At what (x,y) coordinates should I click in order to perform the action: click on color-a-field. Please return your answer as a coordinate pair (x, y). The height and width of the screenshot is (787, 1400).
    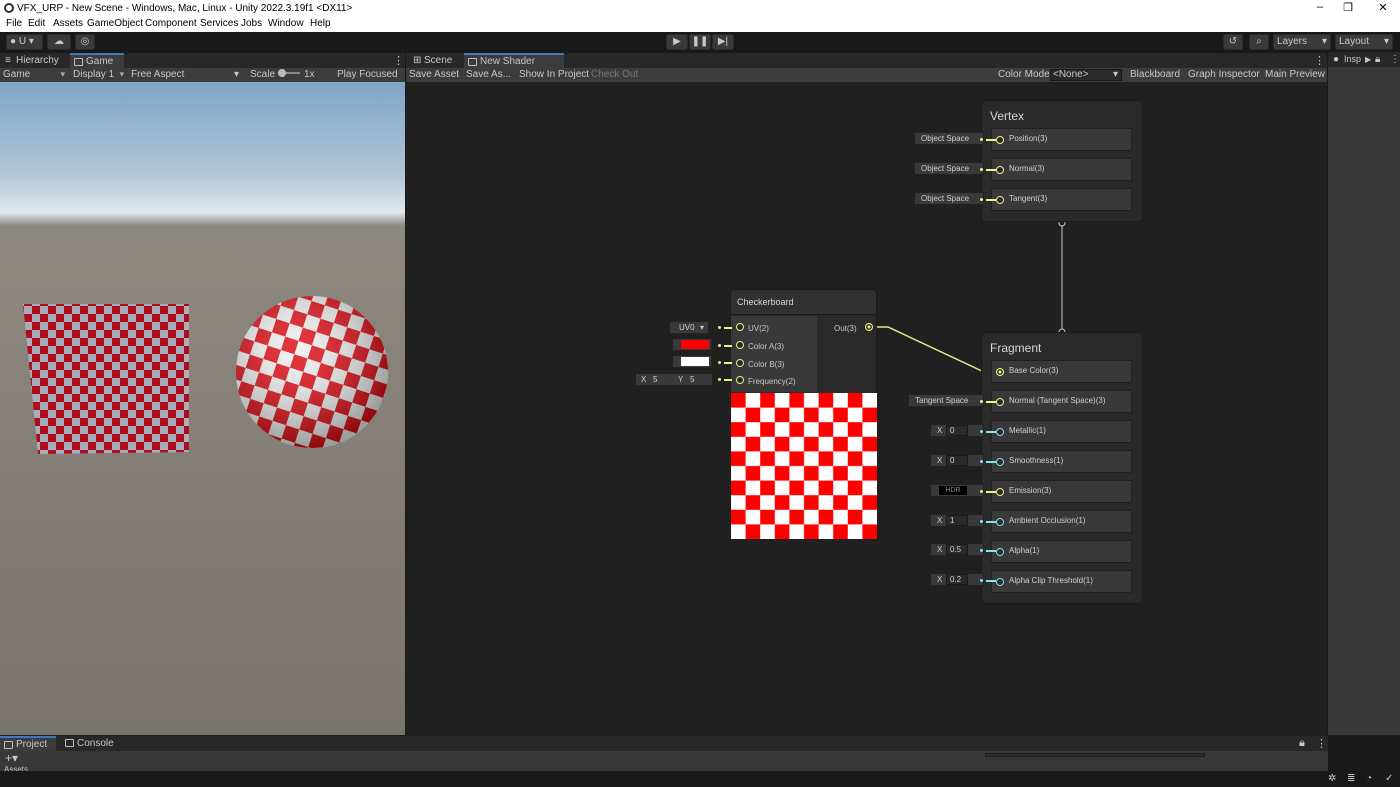
    Looking at the image, I should click on (692, 344).